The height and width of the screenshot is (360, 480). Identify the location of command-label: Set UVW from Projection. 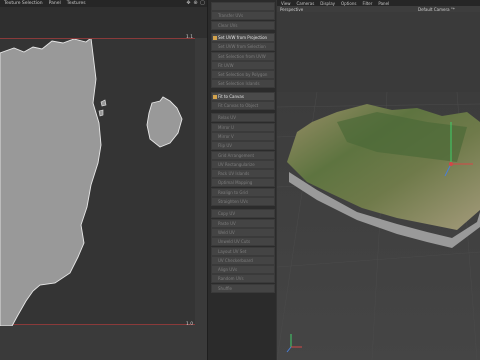
(243, 37).